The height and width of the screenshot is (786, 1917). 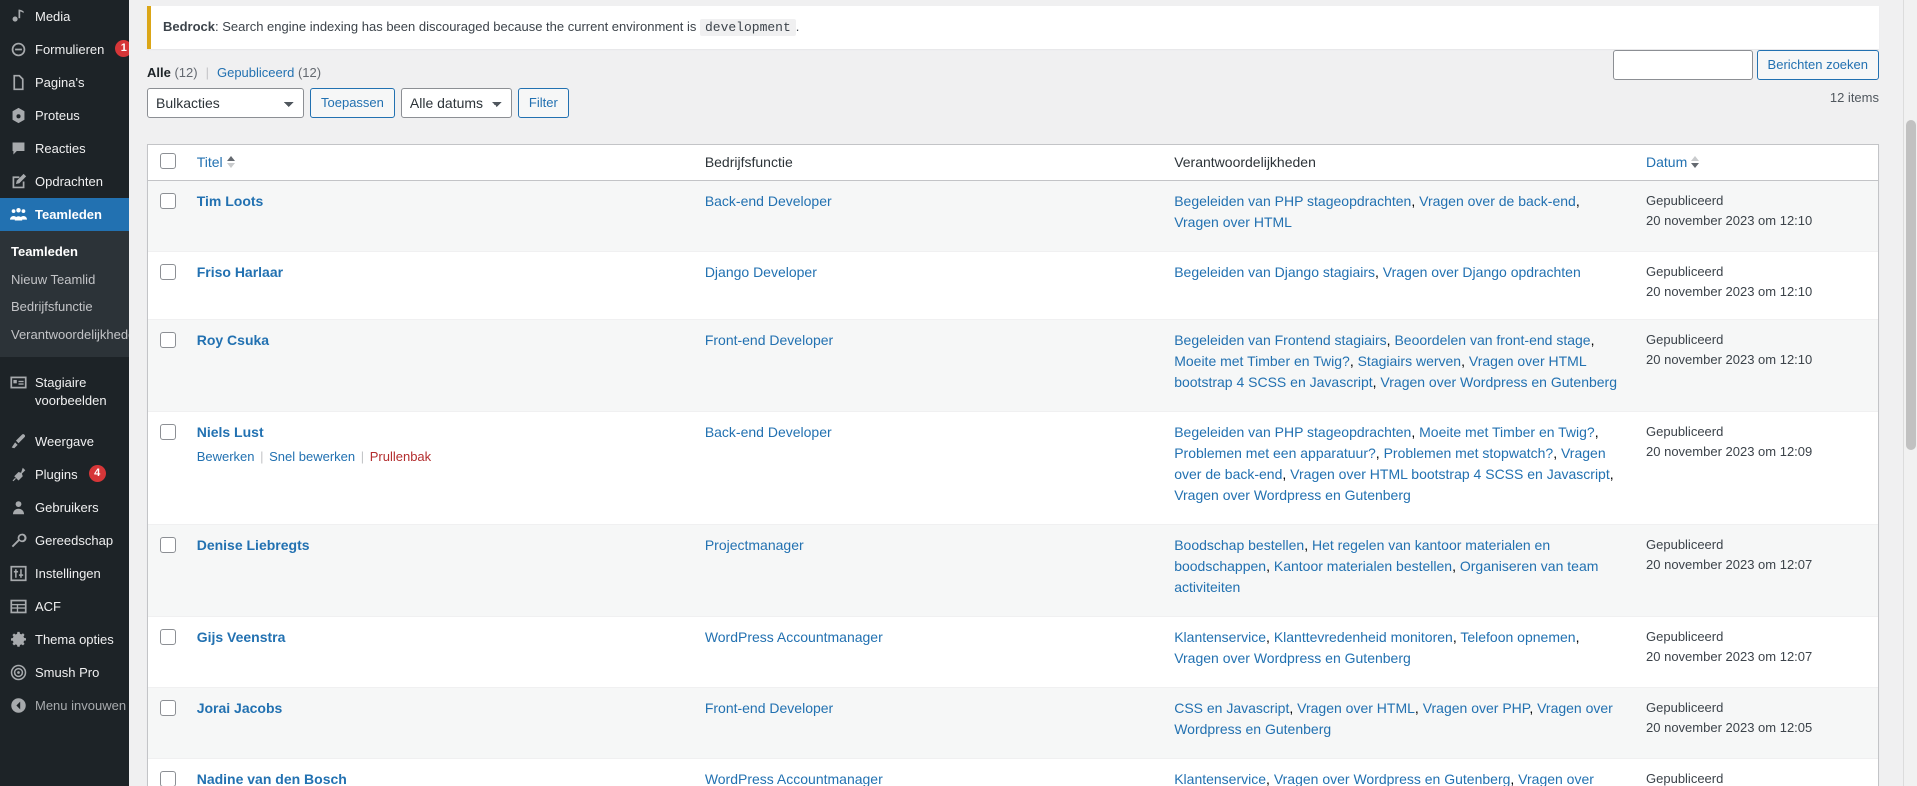 What do you see at coordinates (1911, 285) in the screenshot?
I see `scrollbar-thumb` at bounding box center [1911, 285].